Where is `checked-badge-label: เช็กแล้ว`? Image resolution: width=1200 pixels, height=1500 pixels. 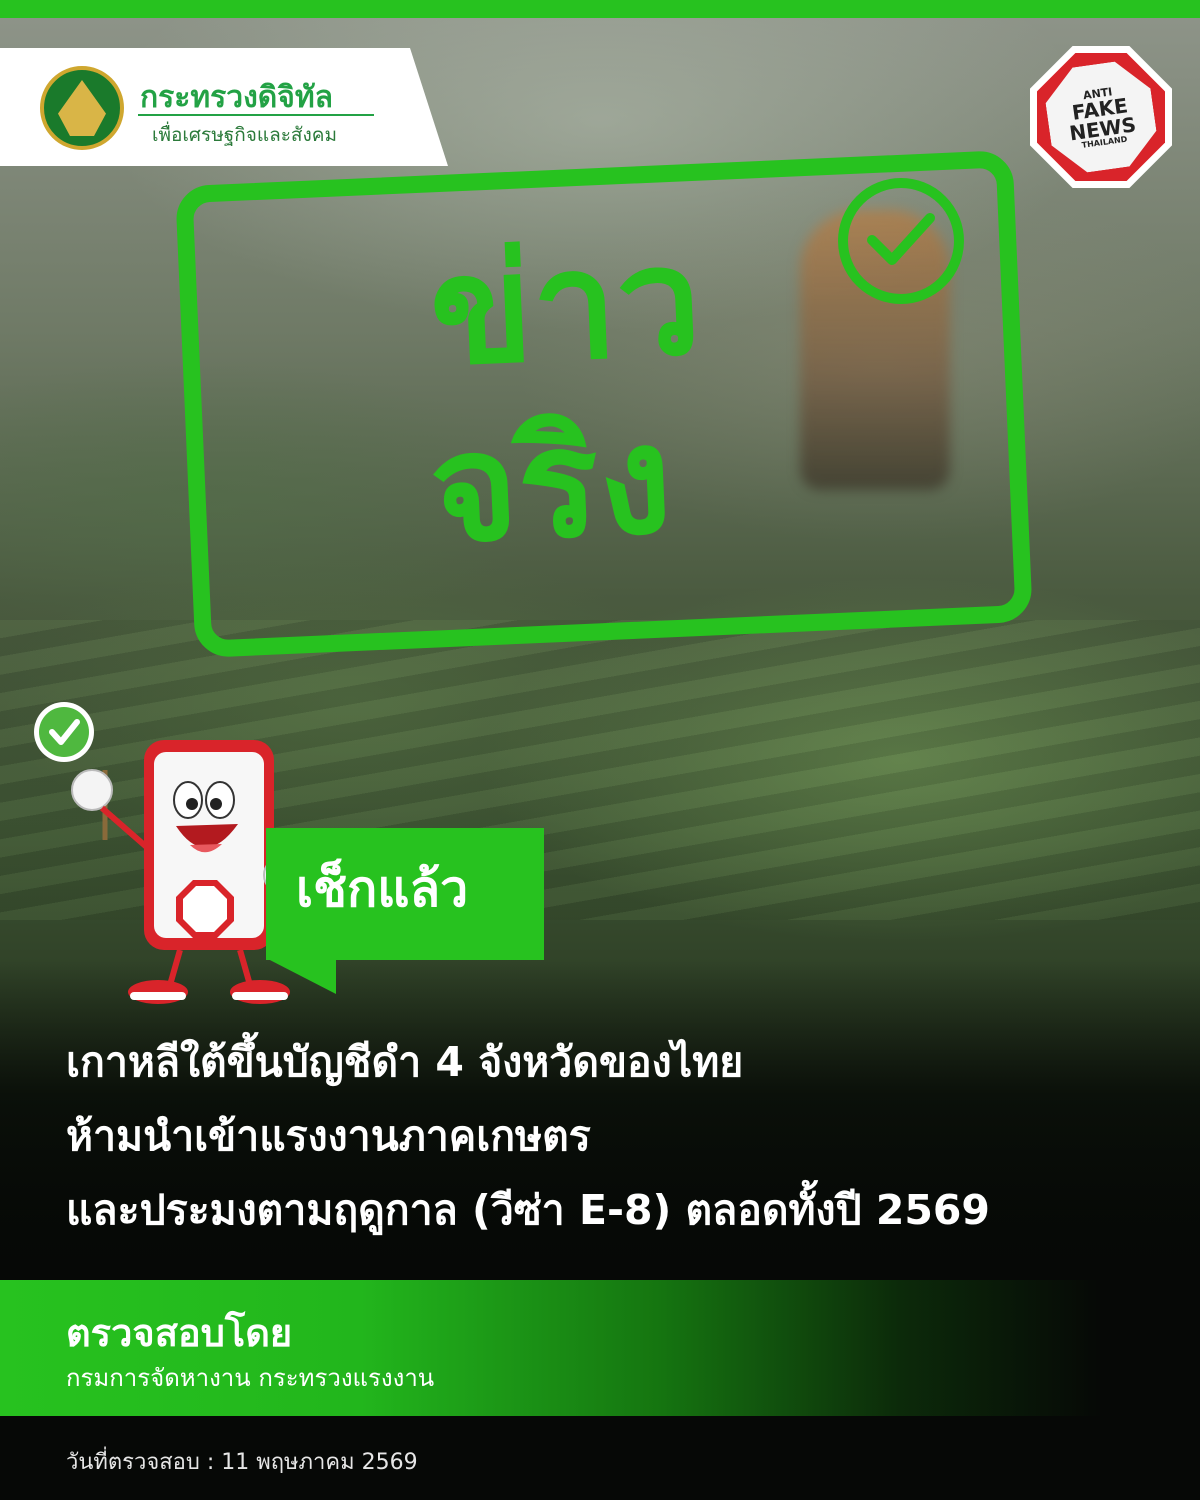 checked-badge-label: เช็กแล้ว is located at coordinates (382, 889).